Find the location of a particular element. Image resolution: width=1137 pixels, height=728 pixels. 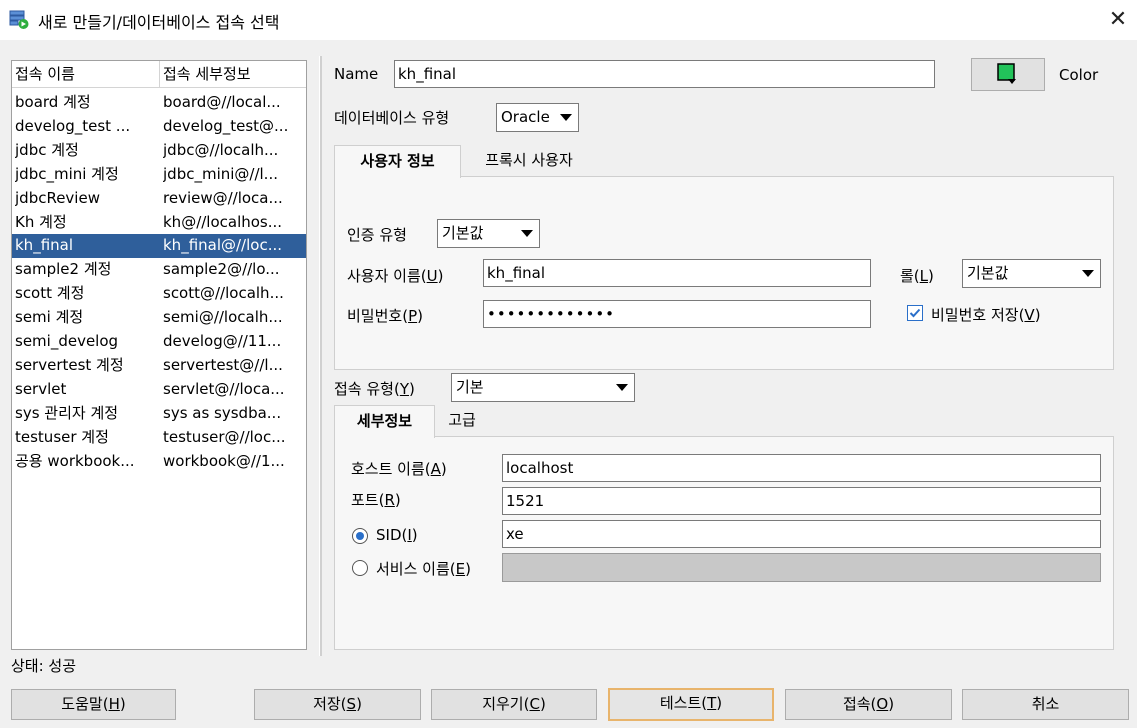

sid-radio is located at coordinates (360, 536).